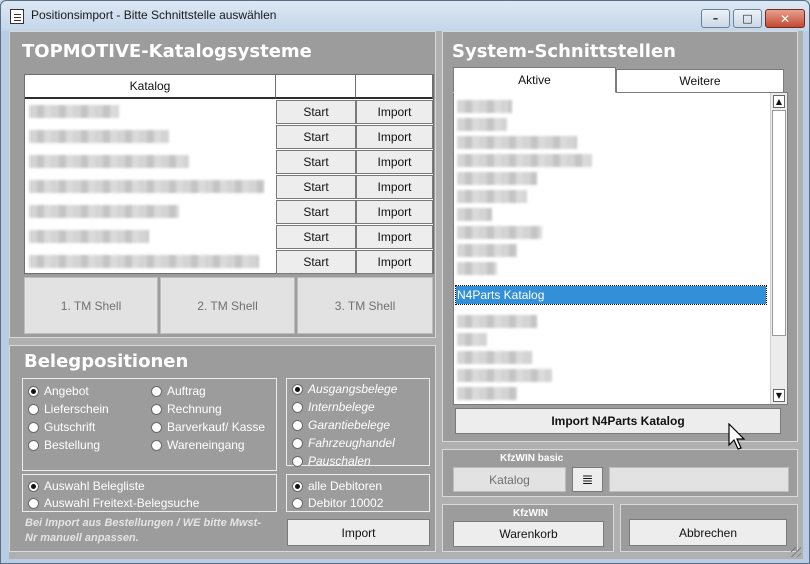 The image size is (810, 564). I want to click on radio-gutschrift: Gutschrift, so click(61, 427).